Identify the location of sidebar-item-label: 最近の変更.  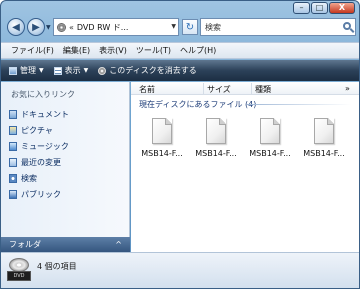
(41, 162).